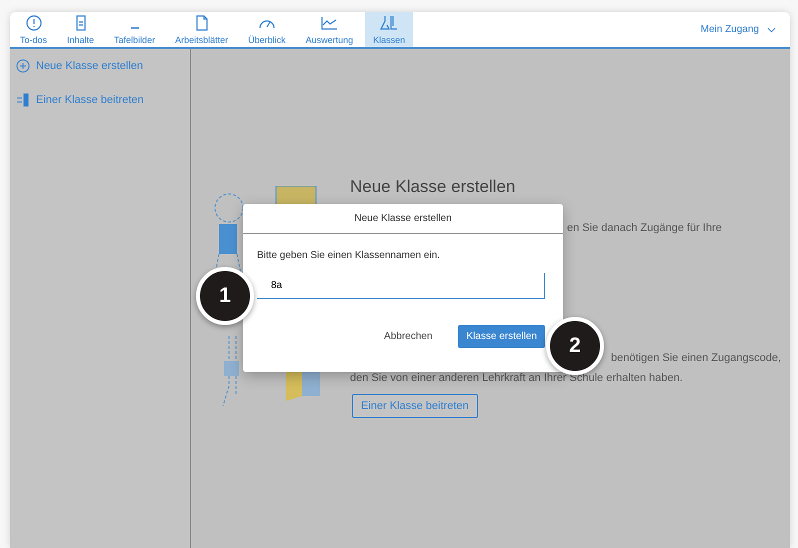 Image resolution: width=798 pixels, height=548 pixels. I want to click on class-name-field: 8a, so click(401, 286).